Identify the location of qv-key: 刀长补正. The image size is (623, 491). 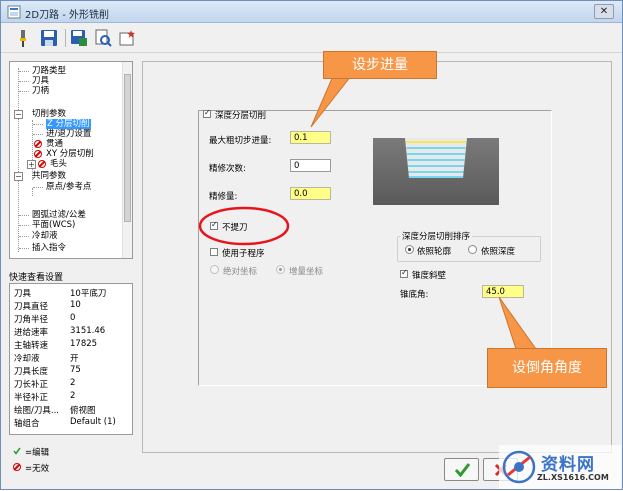
(31, 385).